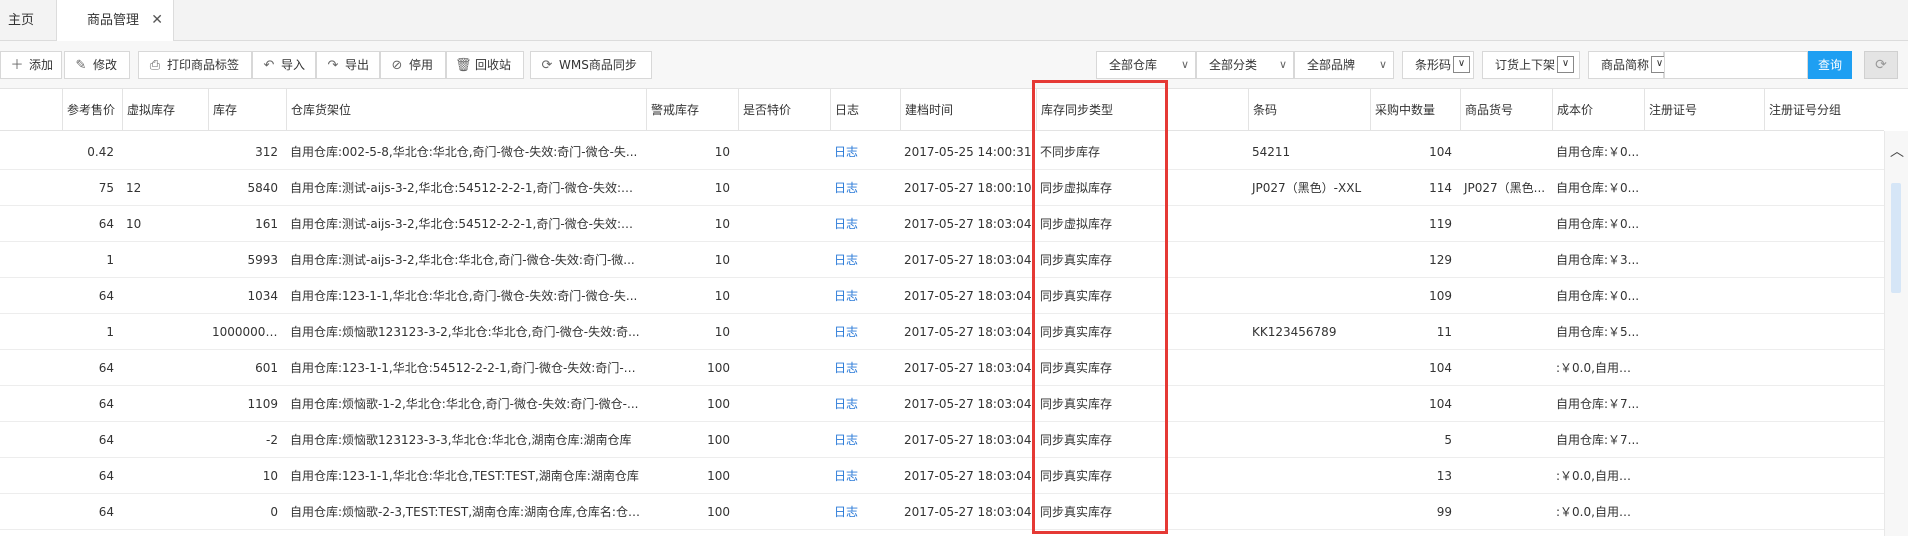 This screenshot has height=536, width=1908. I want to click on add-button: ＋添加, so click(31, 65).